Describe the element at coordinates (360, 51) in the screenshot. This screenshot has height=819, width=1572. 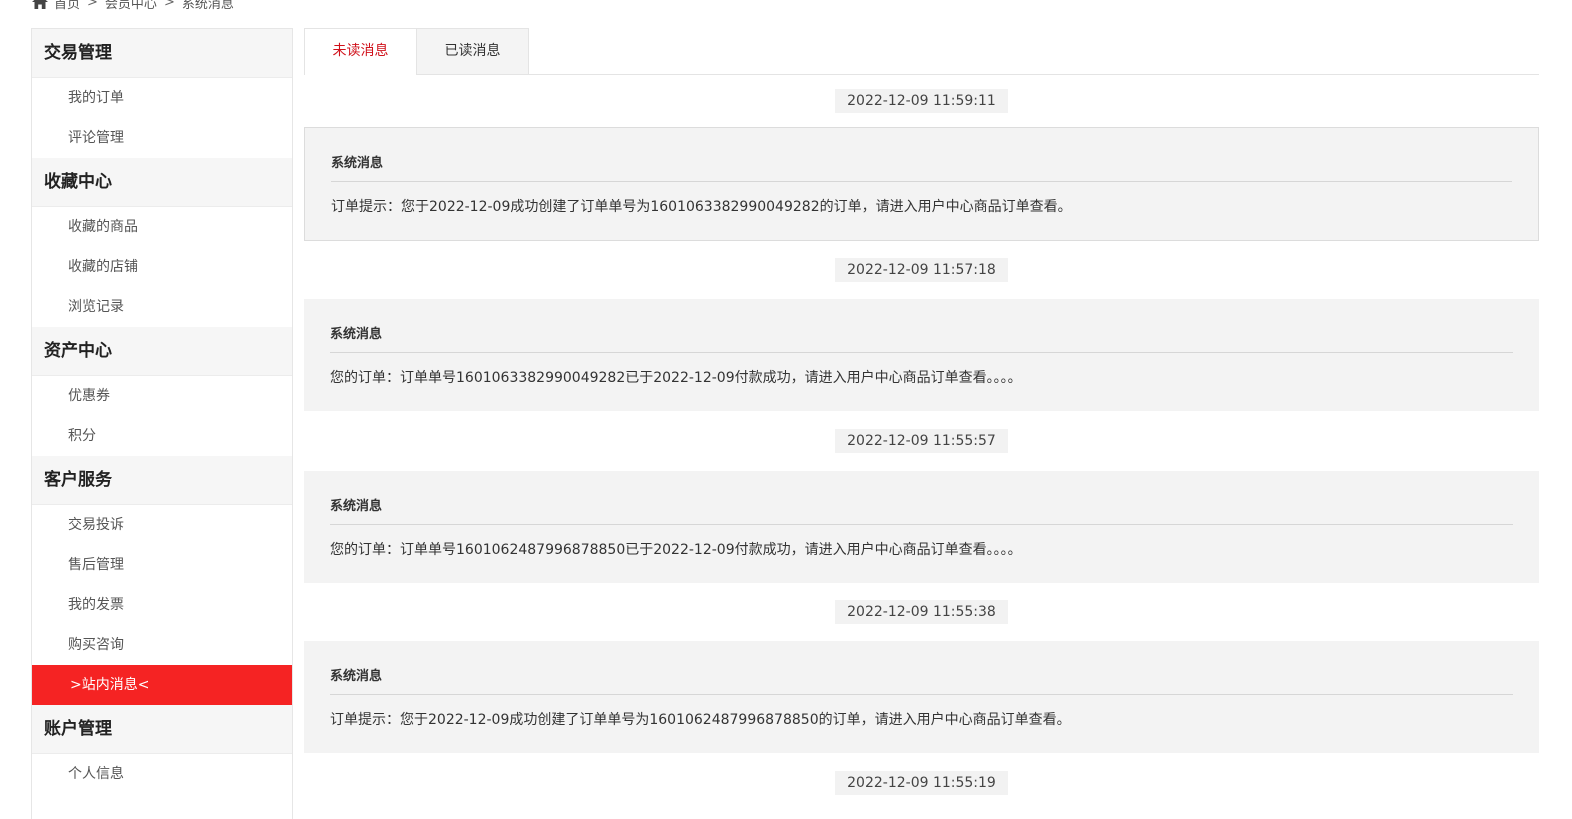
I see `tab-unread: 未读消息` at that location.